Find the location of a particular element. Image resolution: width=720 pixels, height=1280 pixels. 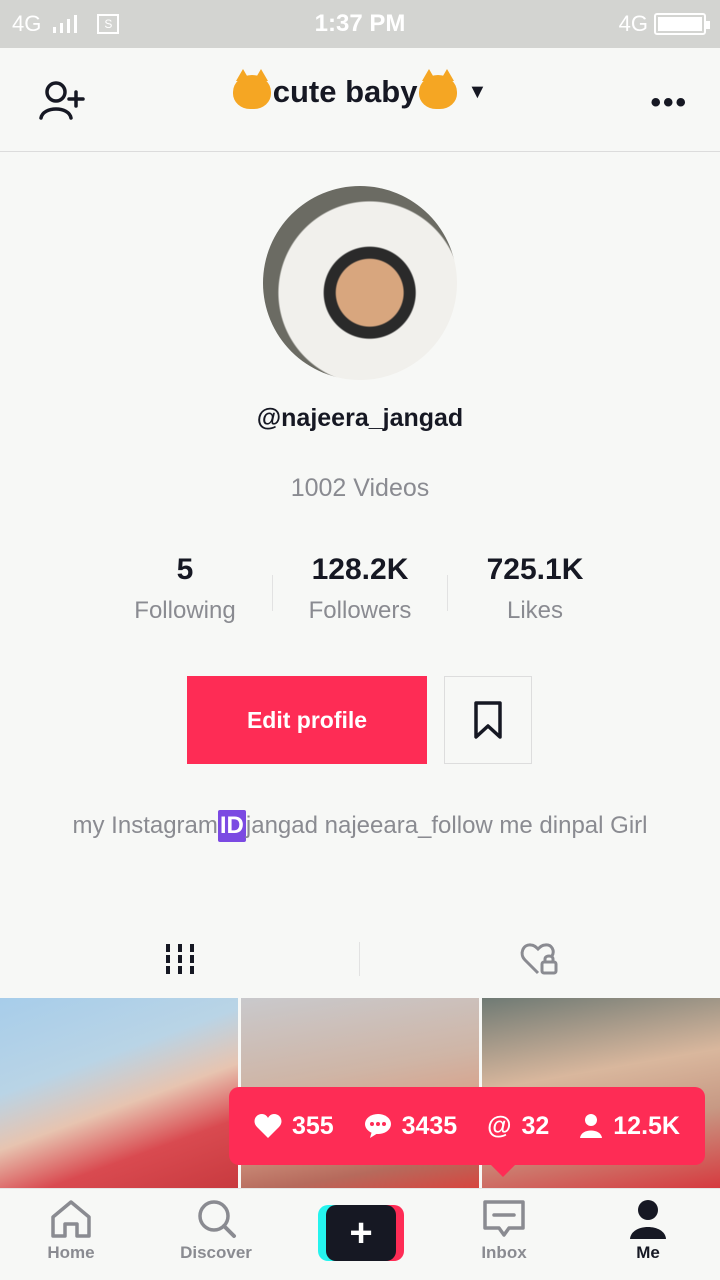

tab-liked is located at coordinates (540, 959).